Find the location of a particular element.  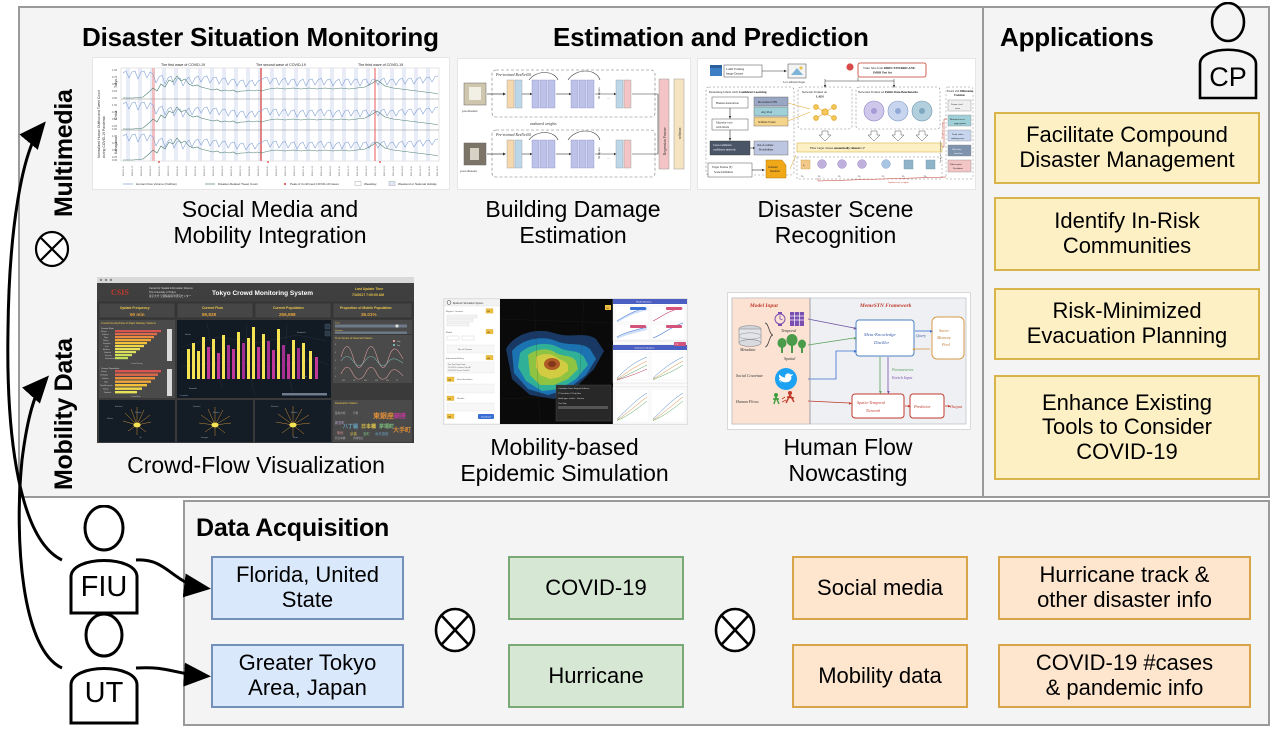

svg-text: w₂ is located at coordinates (839, 176).